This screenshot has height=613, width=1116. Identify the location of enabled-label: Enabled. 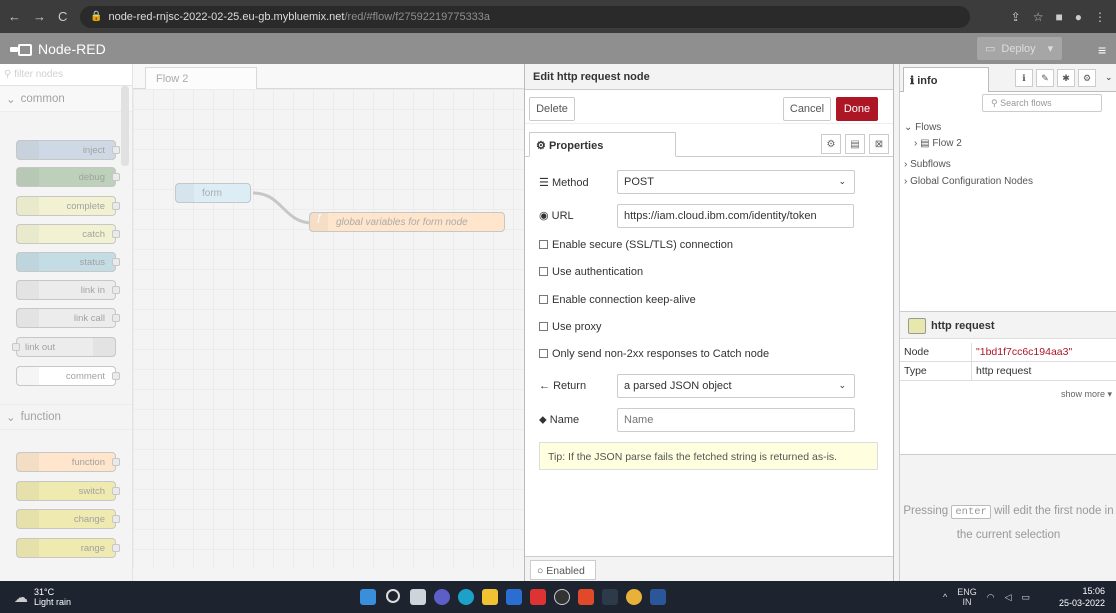
(565, 571).